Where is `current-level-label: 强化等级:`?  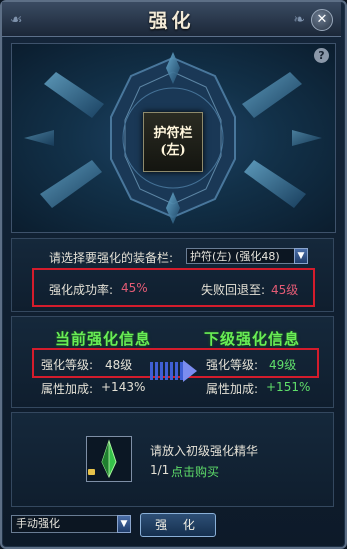 current-level-label: 强化等级: is located at coordinates (67, 365).